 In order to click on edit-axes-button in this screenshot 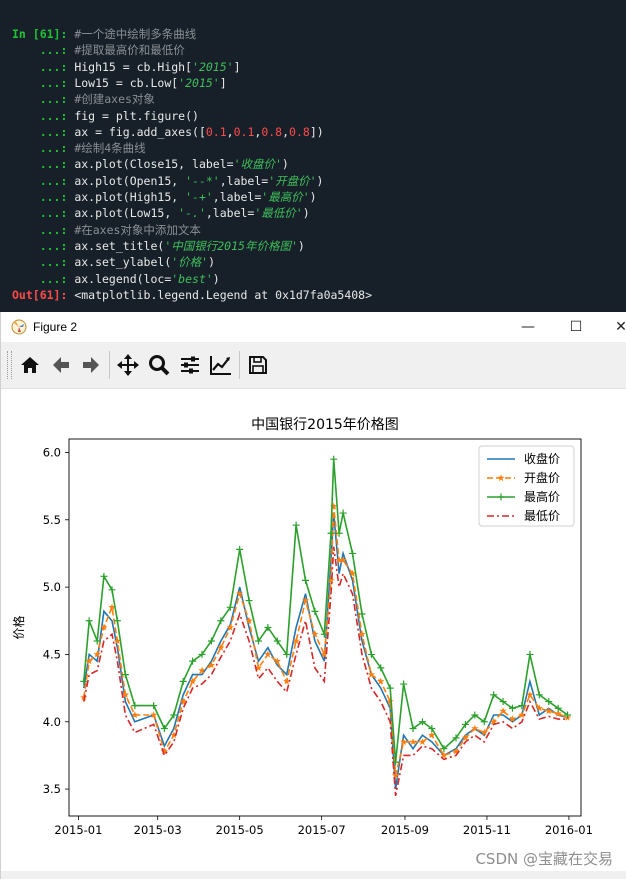, I will do `click(221, 365)`.